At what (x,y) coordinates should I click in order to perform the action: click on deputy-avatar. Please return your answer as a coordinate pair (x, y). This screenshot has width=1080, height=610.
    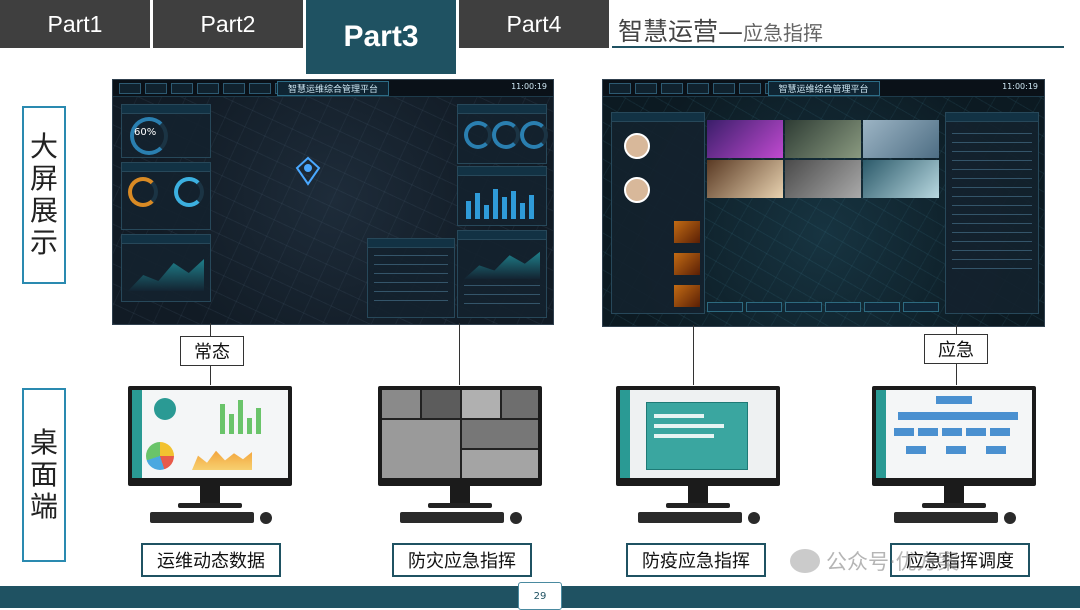
    Looking at the image, I should click on (637, 190).